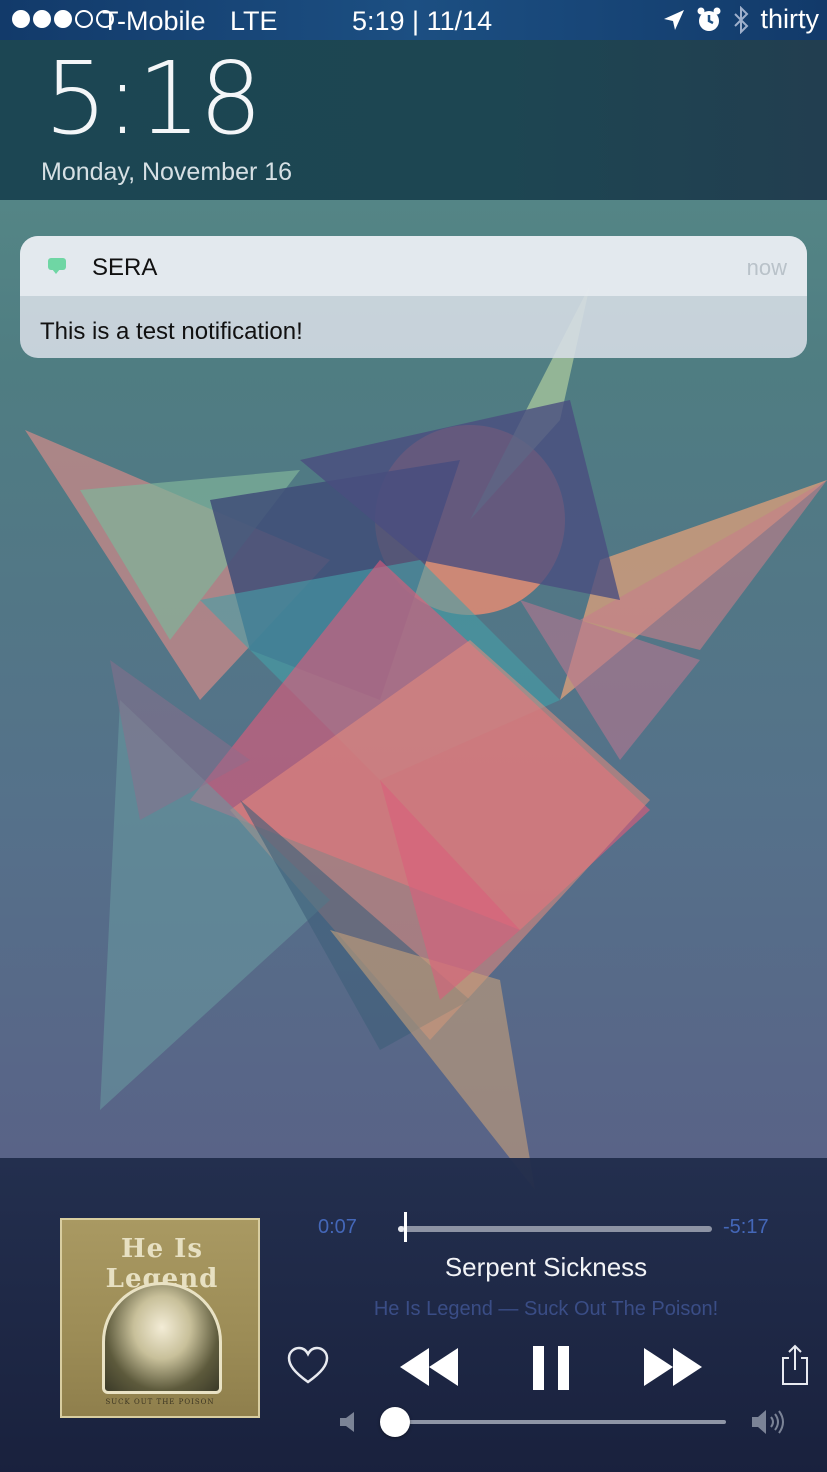 The height and width of the screenshot is (1472, 827). Describe the element at coordinates (160, 1402) in the screenshot. I see `album-caption: SUCK OUT THE POISON` at that location.